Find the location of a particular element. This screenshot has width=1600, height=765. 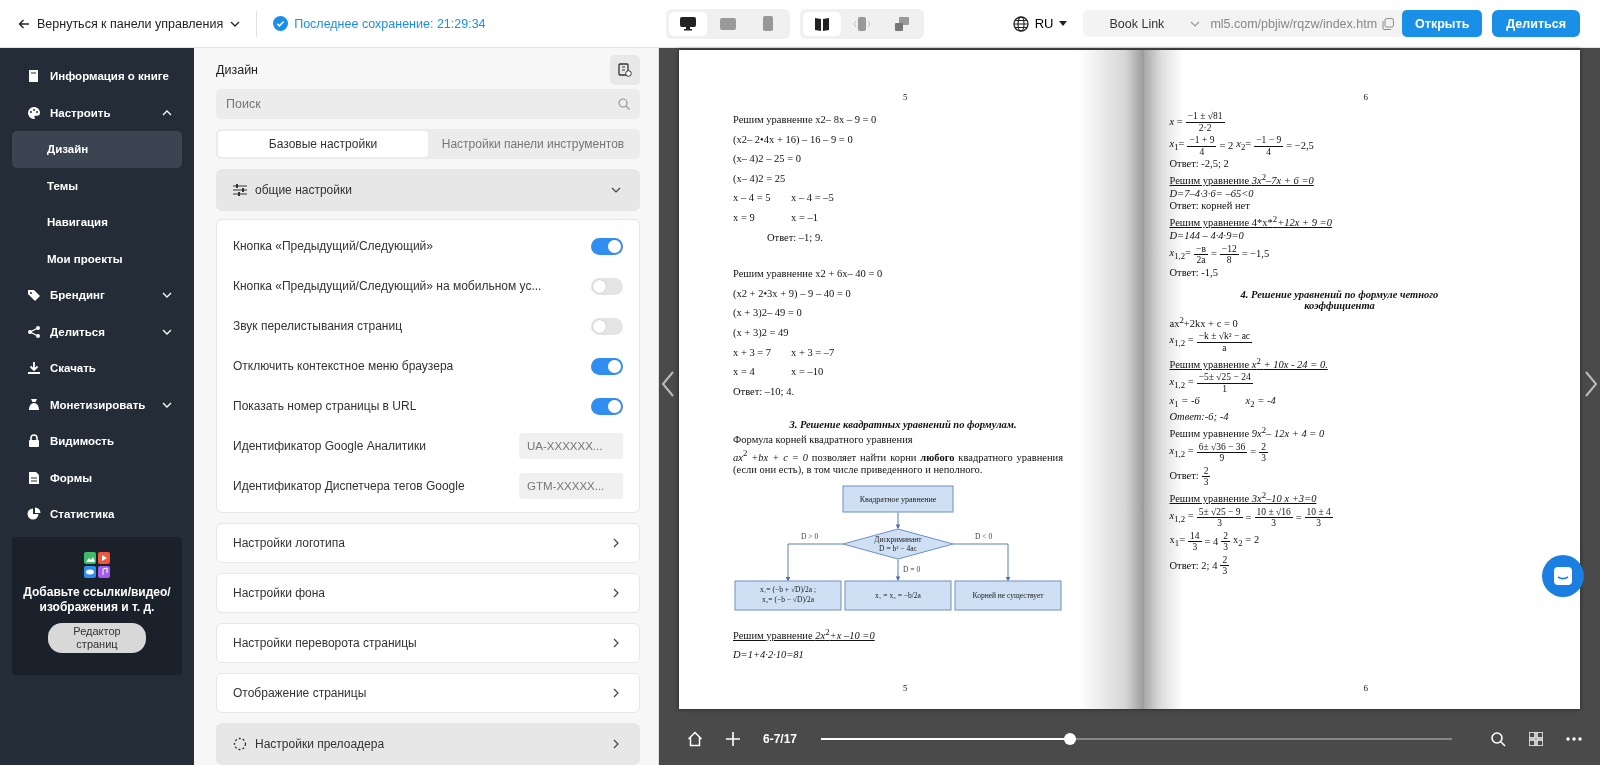

equation-line: Ответ: –1; 9. is located at coordinates (795, 237).